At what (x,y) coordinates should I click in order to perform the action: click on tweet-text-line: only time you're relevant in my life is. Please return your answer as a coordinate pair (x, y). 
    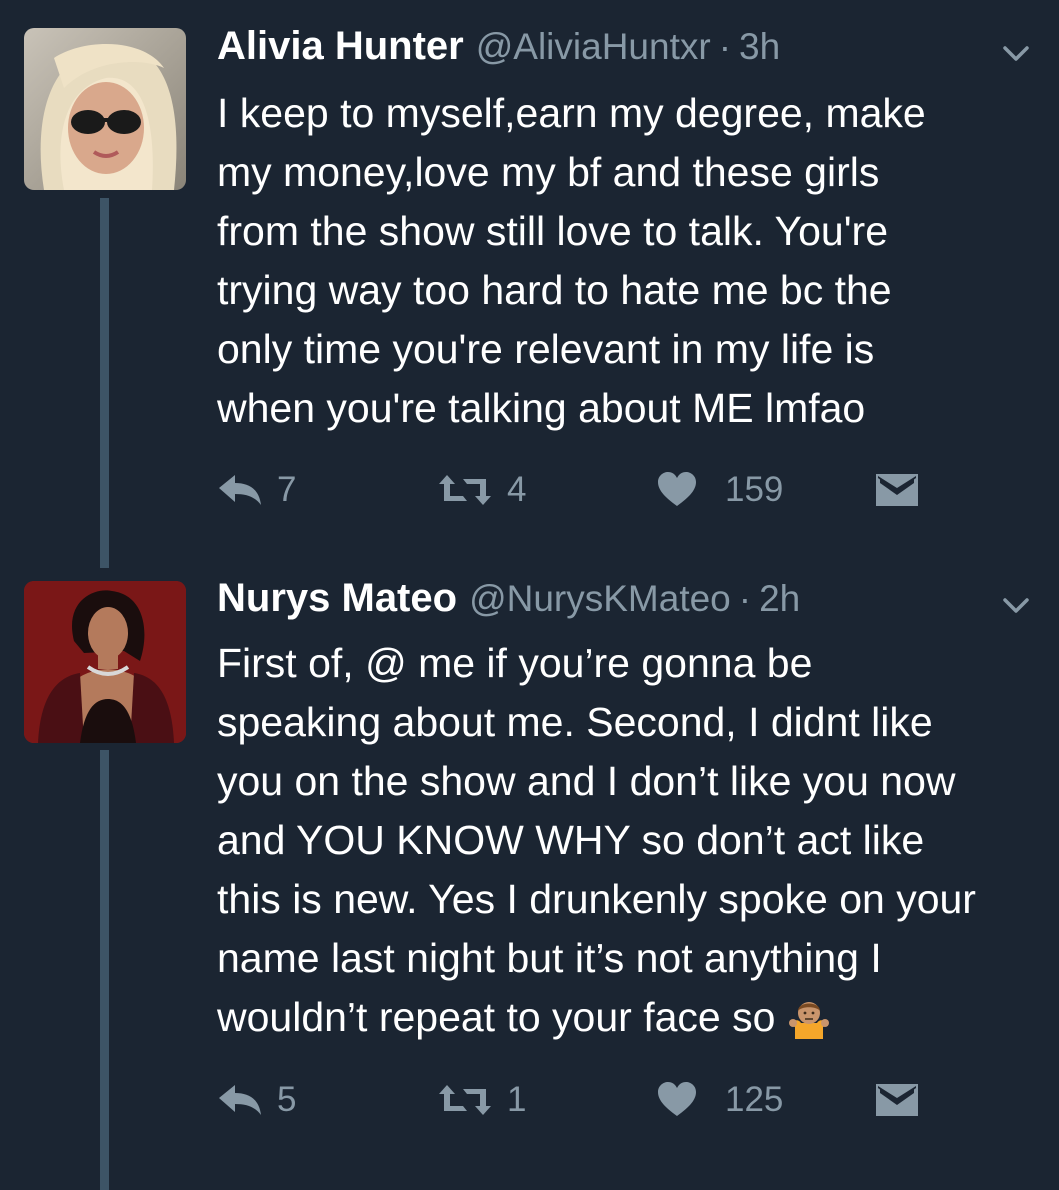
    Looking at the image, I should click on (546, 349).